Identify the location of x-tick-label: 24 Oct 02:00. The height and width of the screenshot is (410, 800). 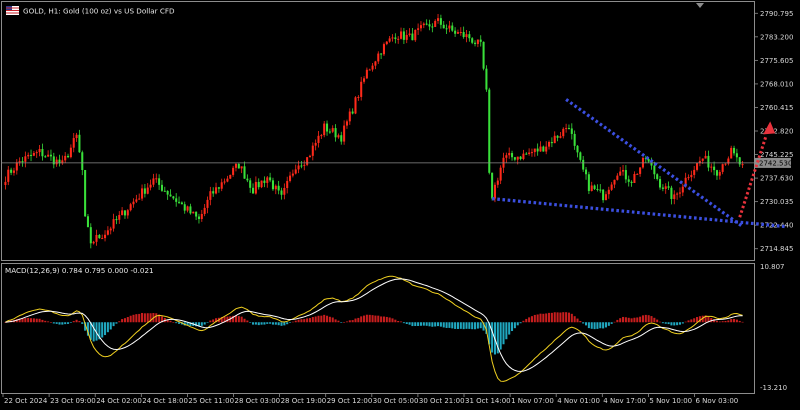
(119, 401).